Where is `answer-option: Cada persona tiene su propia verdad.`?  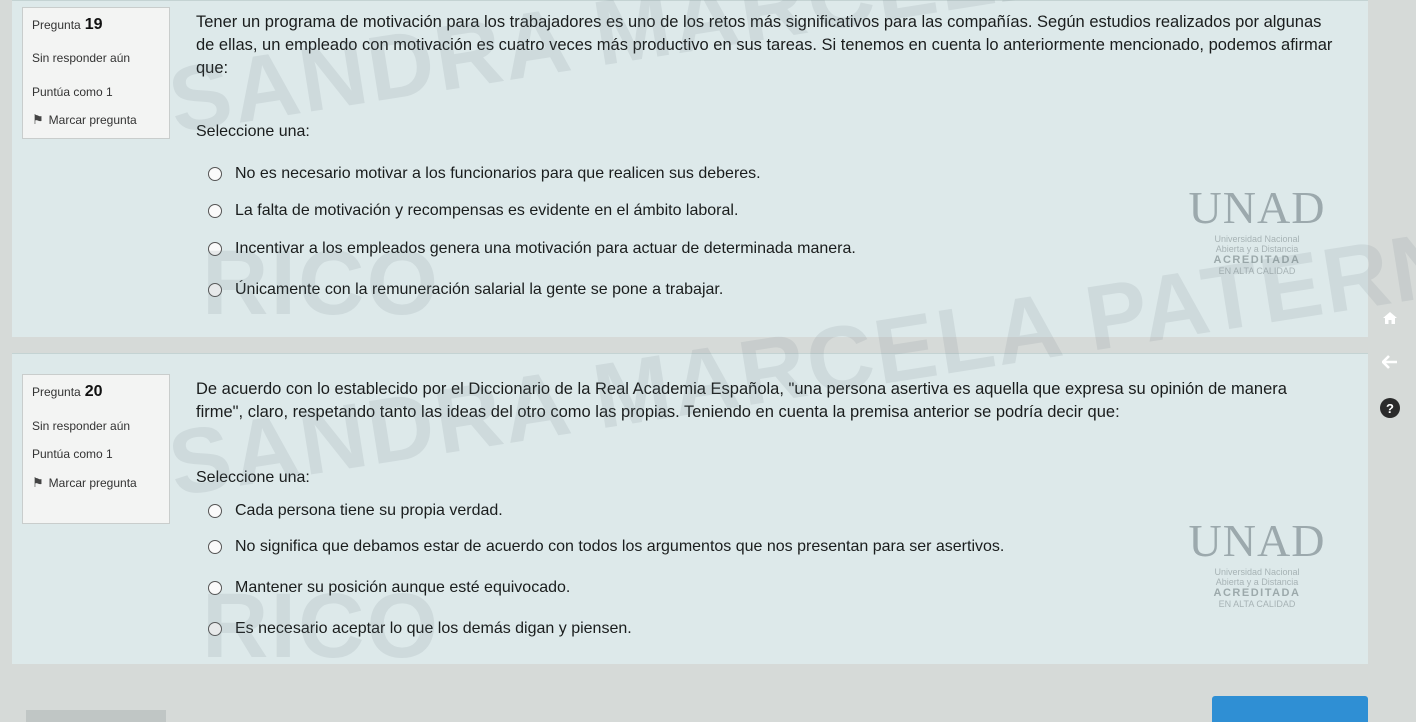
answer-option: Cada persona tiene su propia verdad. is located at coordinates (355, 511).